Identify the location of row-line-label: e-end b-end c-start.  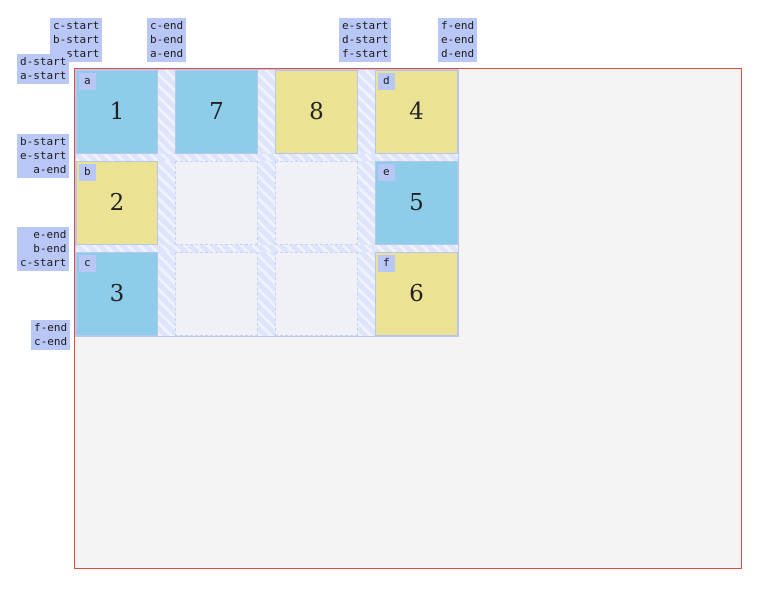
(43, 249).